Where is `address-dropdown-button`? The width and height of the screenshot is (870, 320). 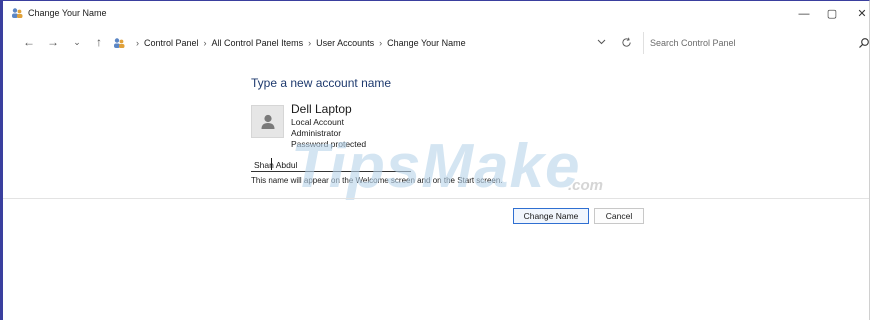 address-dropdown-button is located at coordinates (601, 42).